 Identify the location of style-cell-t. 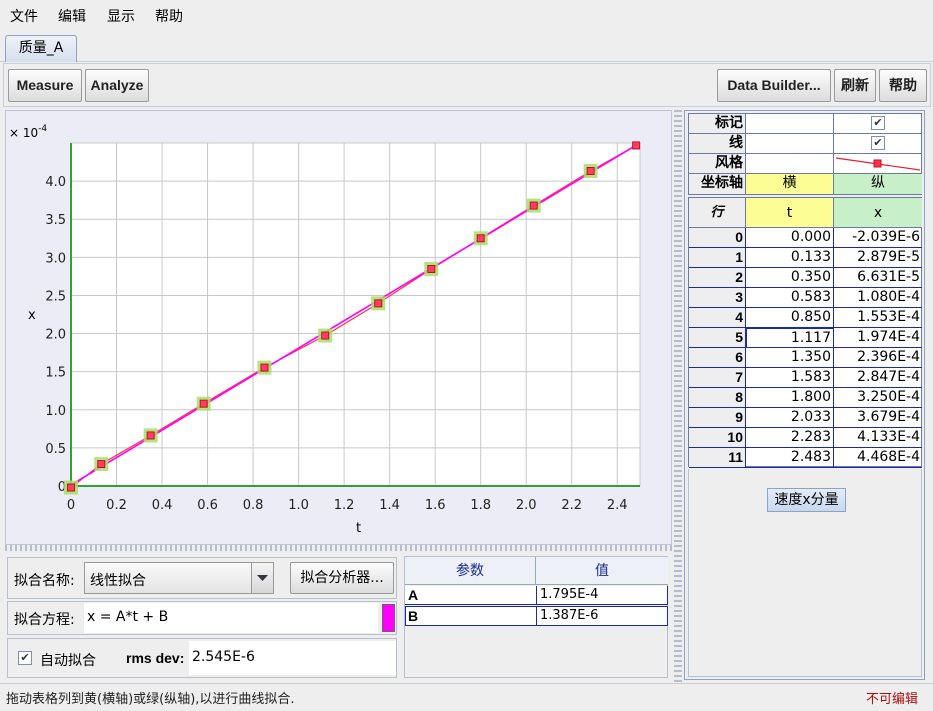
(790, 164).